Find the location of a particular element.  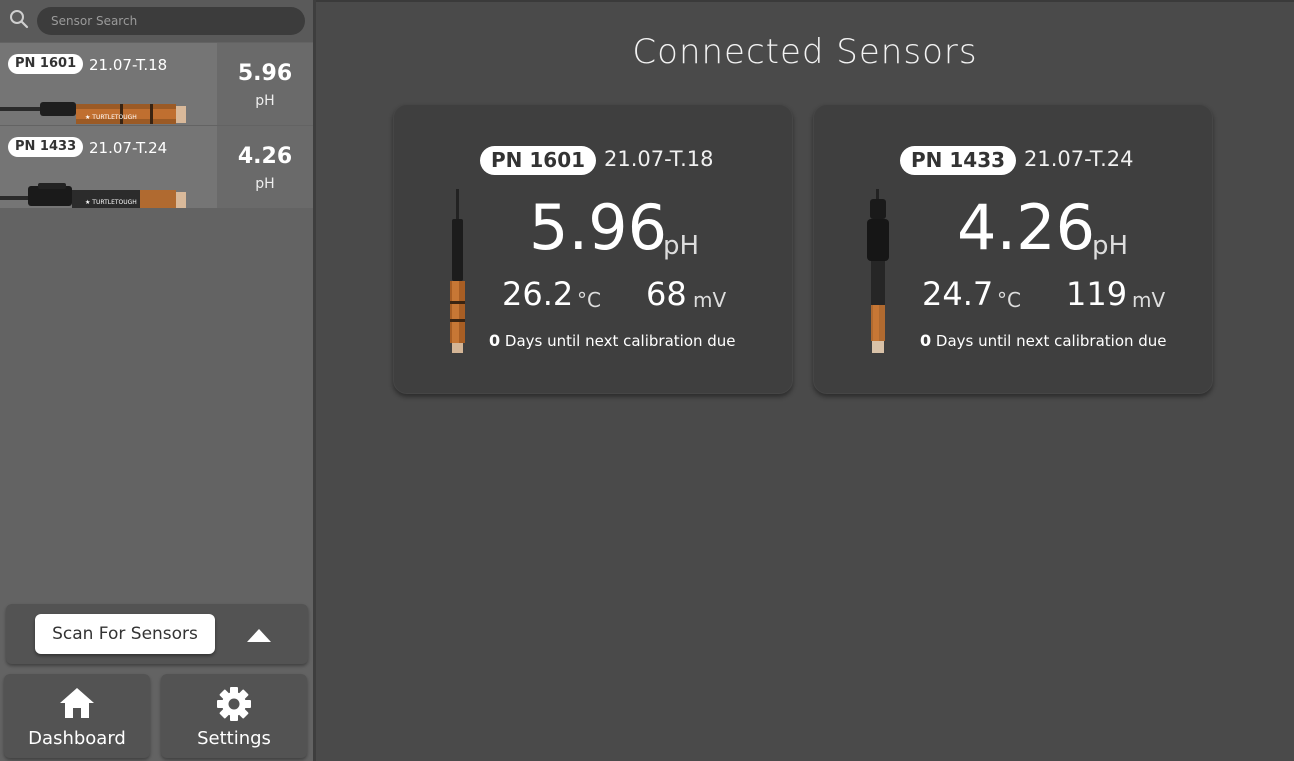

sensor-list-item-info: PN 1433 21.07-T.24 ★ TURTLETOUGH is located at coordinates (108, 167).